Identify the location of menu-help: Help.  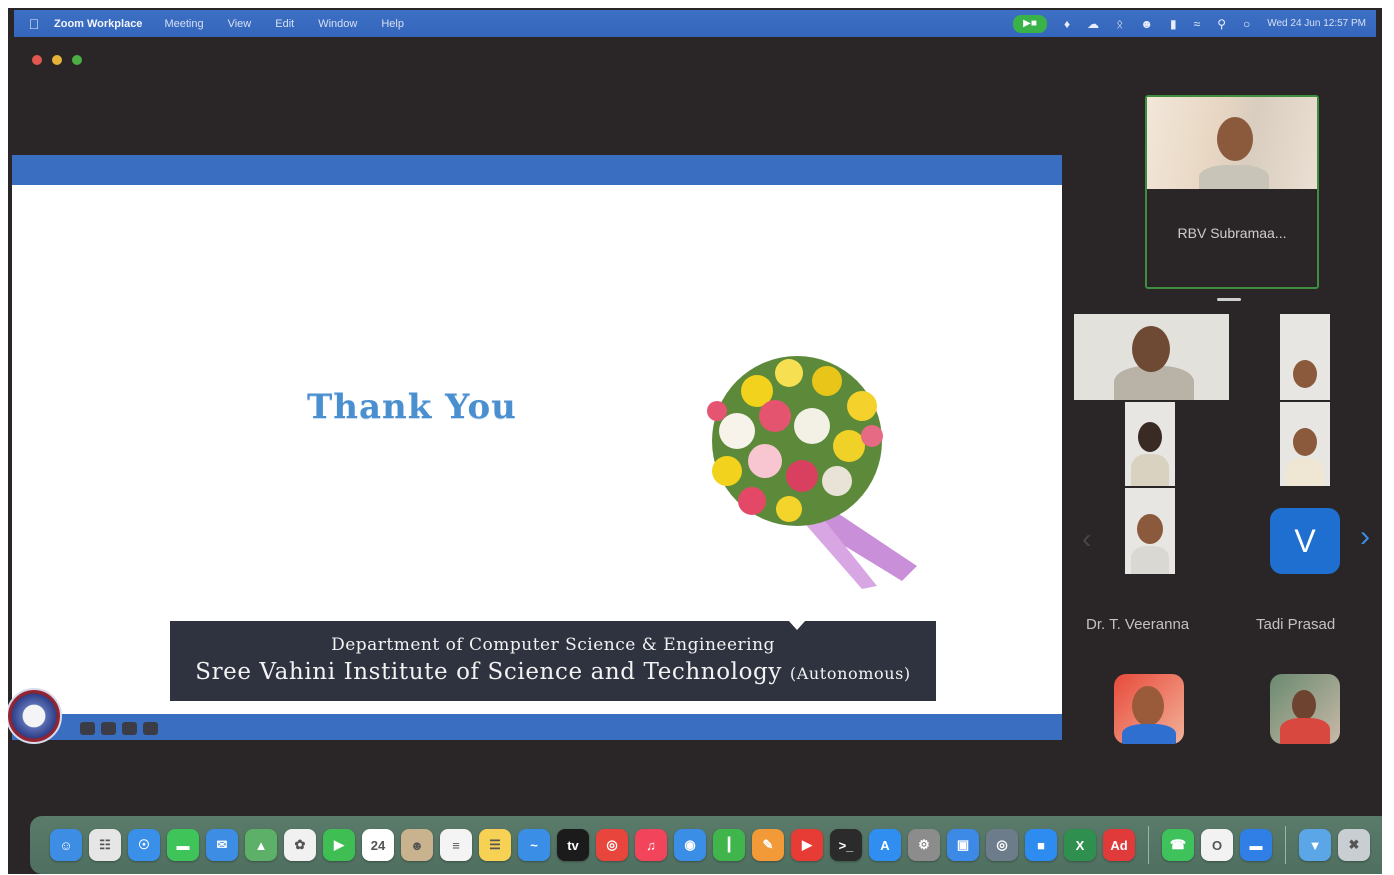
(392, 24).